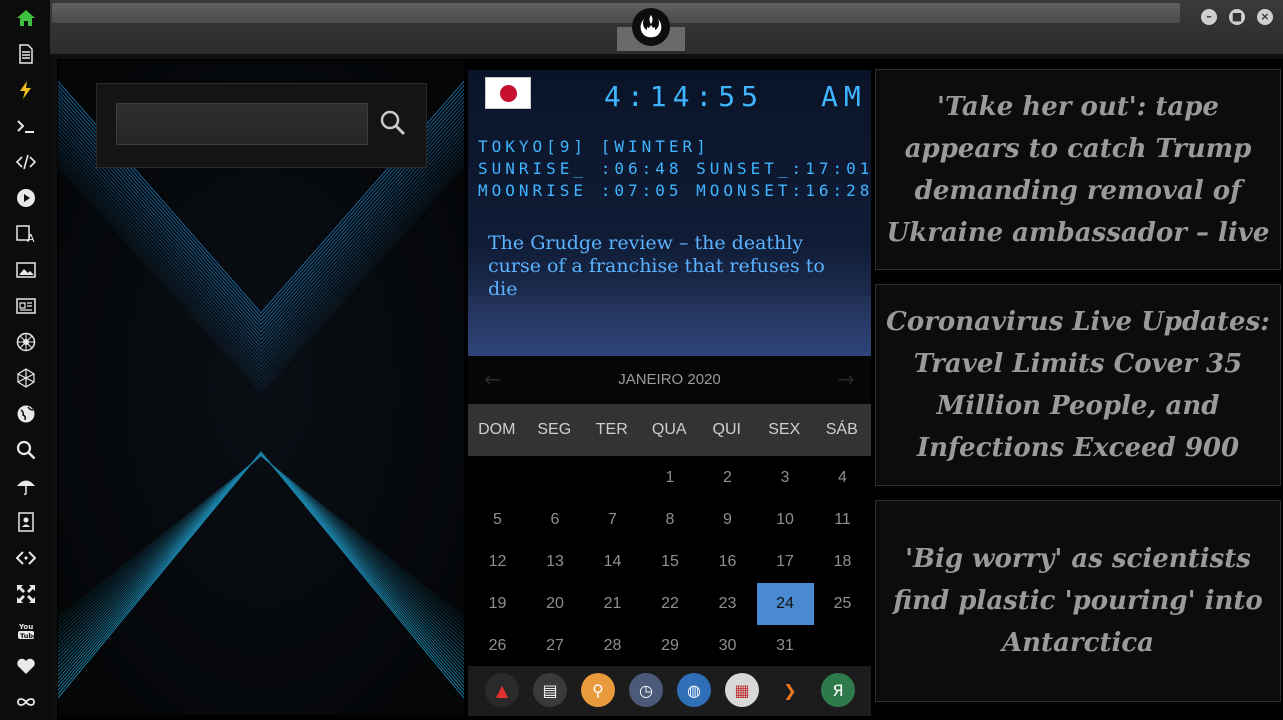 The width and height of the screenshot is (1283, 720). Describe the element at coordinates (26, 558) in the screenshot. I see `code-brackets-icon` at that location.